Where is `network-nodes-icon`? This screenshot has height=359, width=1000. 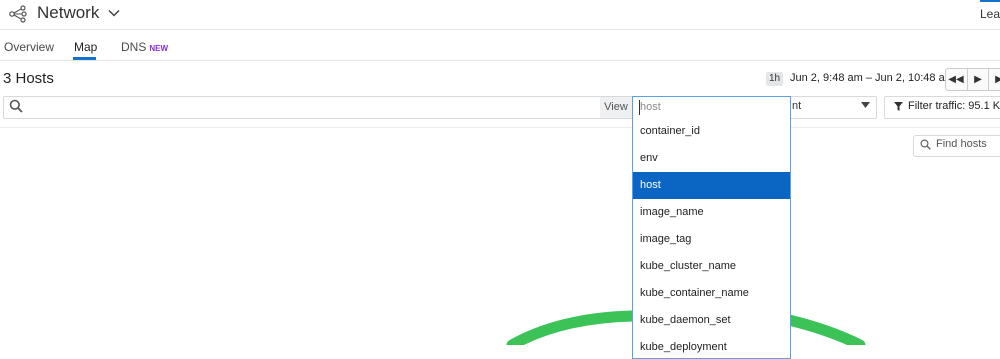 network-nodes-icon is located at coordinates (18, 14).